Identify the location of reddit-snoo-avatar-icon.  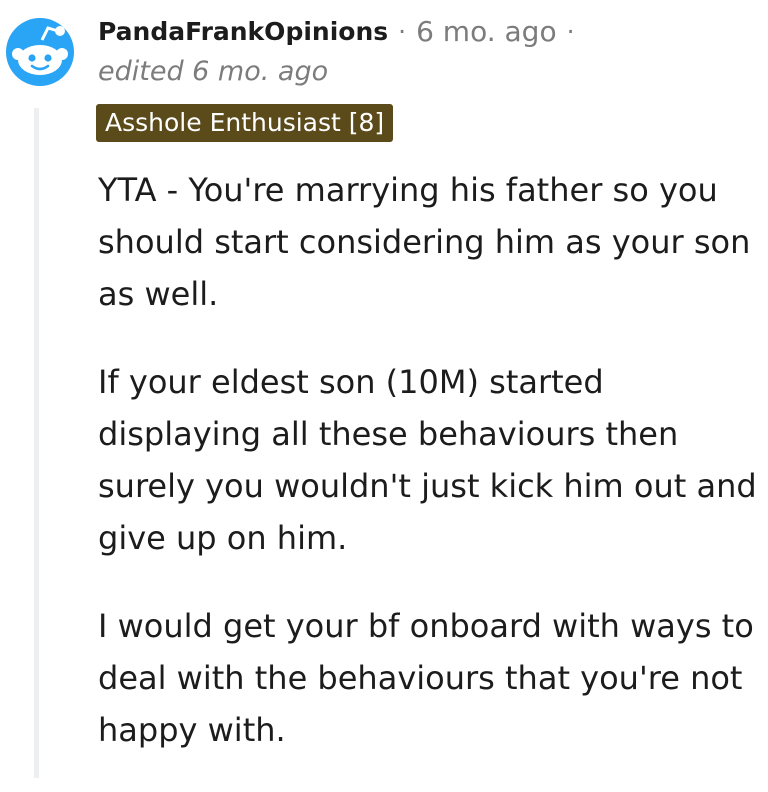
(40, 52).